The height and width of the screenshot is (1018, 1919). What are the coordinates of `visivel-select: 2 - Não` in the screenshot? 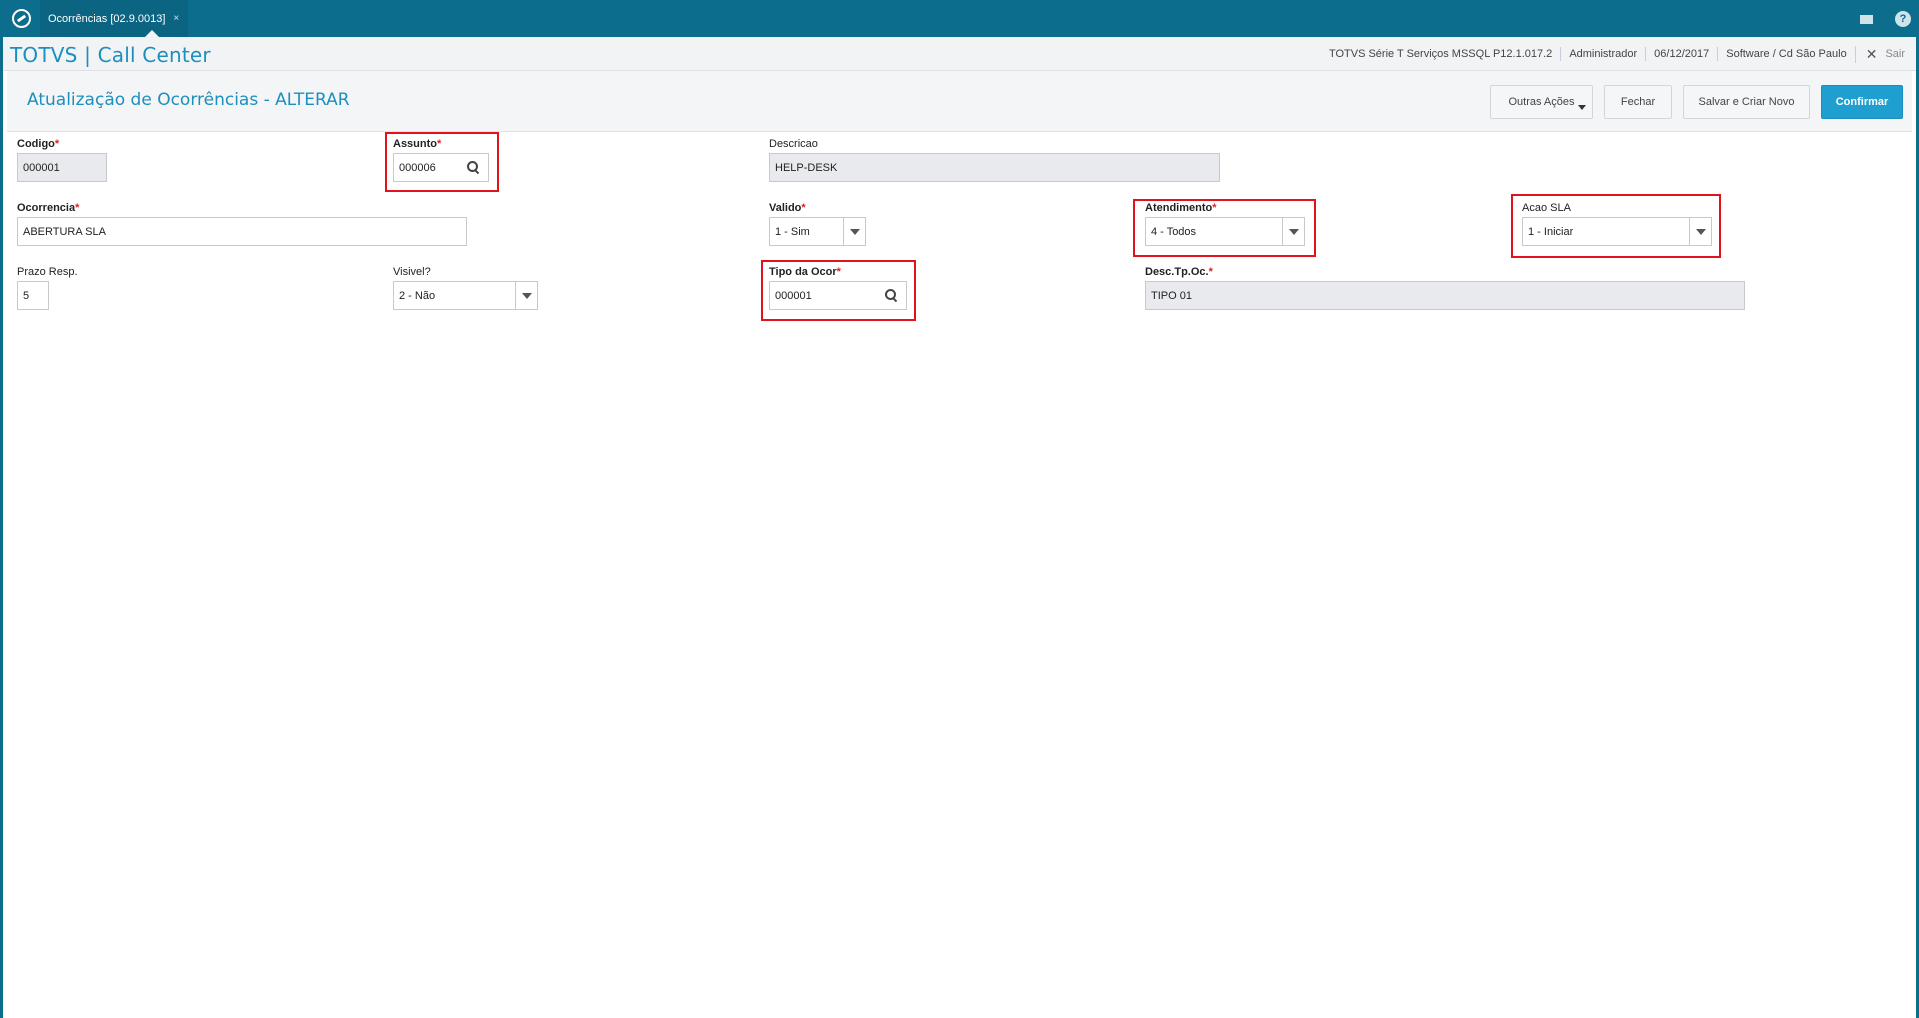 It's located at (465, 295).